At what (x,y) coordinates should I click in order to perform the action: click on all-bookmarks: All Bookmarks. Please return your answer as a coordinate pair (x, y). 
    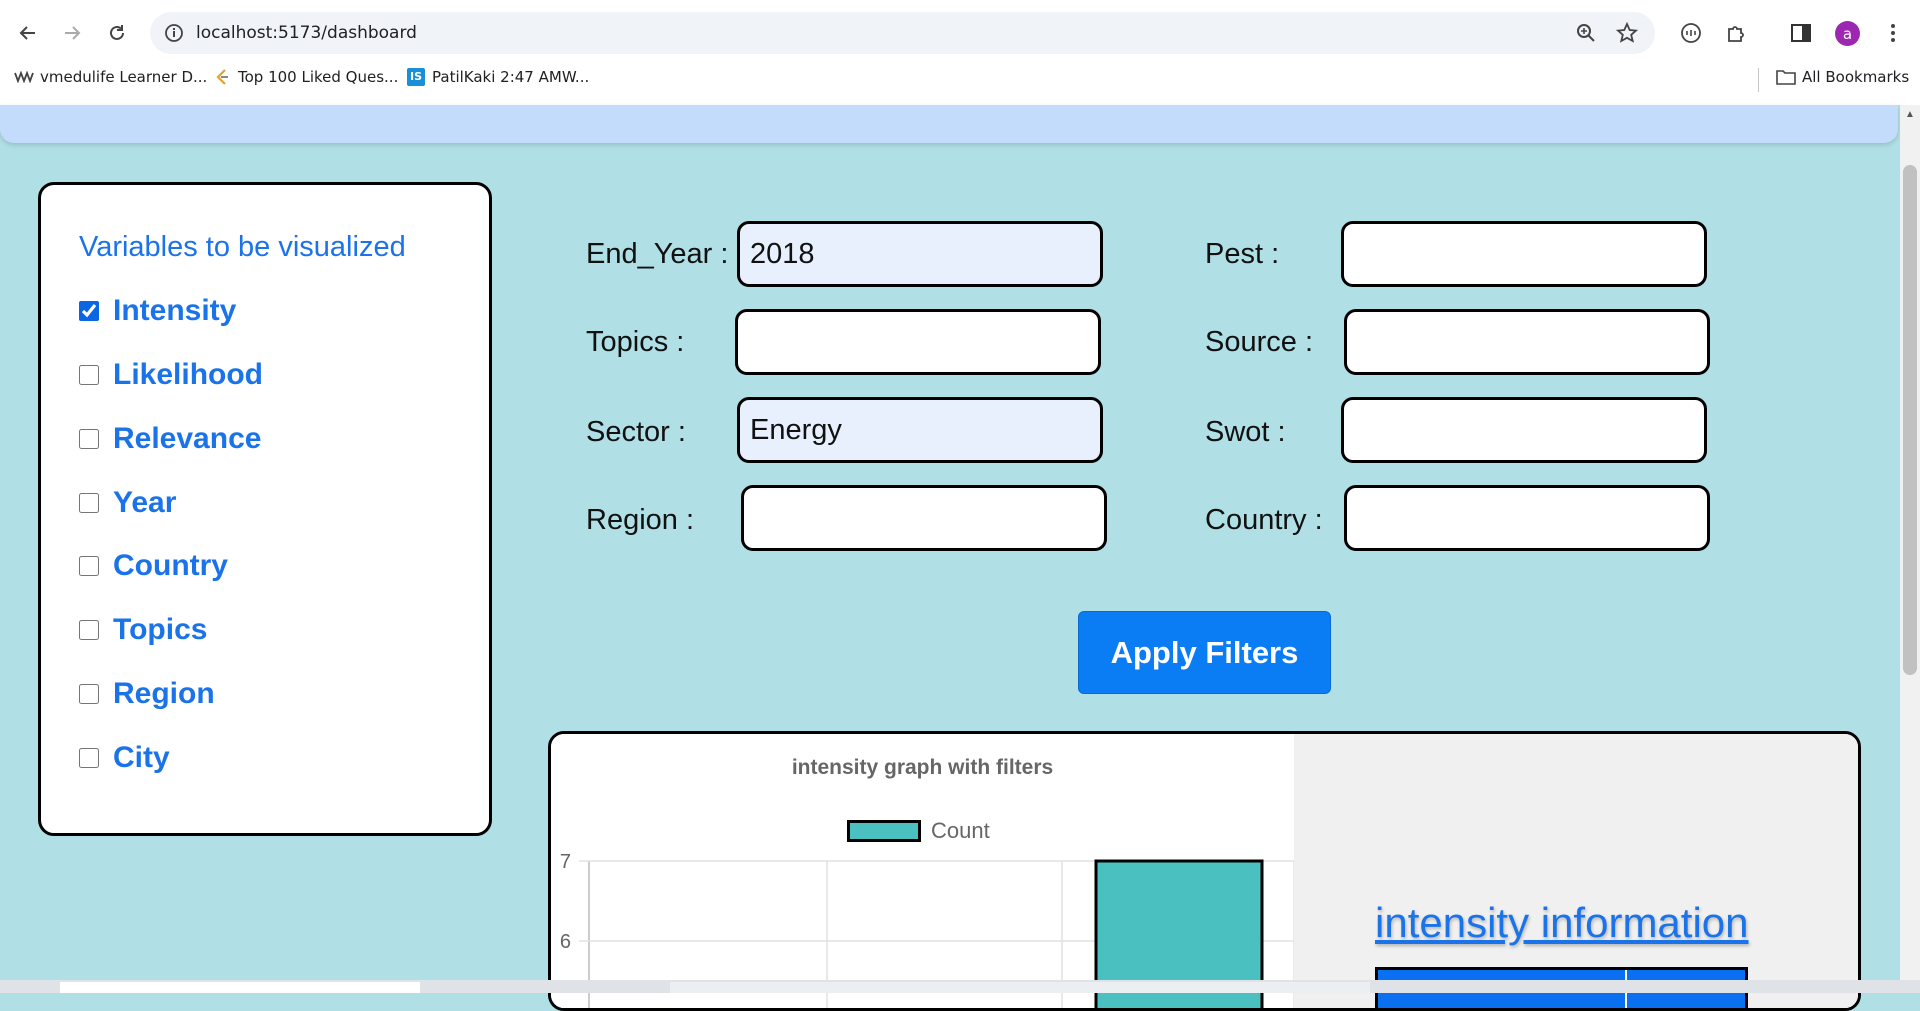
    Looking at the image, I should click on (1842, 77).